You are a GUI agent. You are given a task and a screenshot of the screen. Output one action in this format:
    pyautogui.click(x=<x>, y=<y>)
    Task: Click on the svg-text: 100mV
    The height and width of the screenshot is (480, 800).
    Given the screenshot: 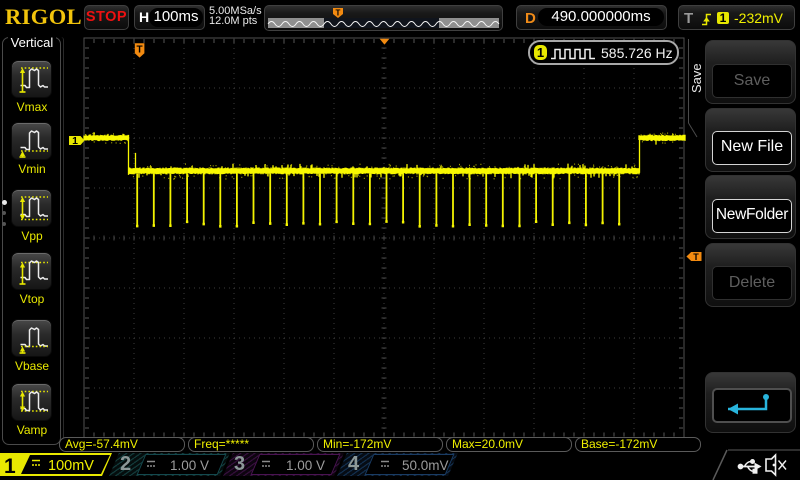 What is the action you would take?
    pyautogui.click(x=71, y=466)
    